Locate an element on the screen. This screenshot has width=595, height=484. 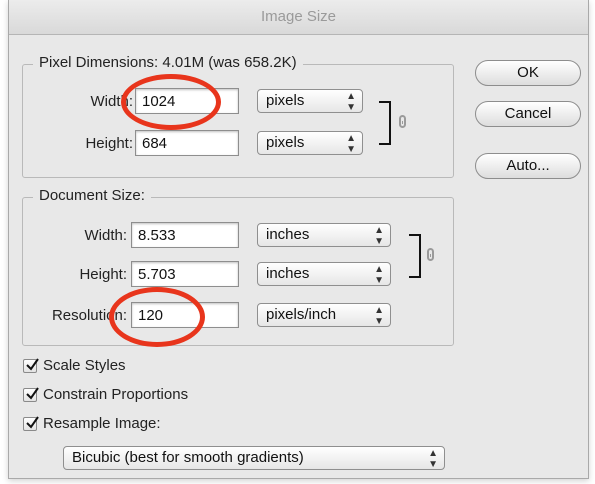
doc-width-label: Width: is located at coordinates (105, 235).